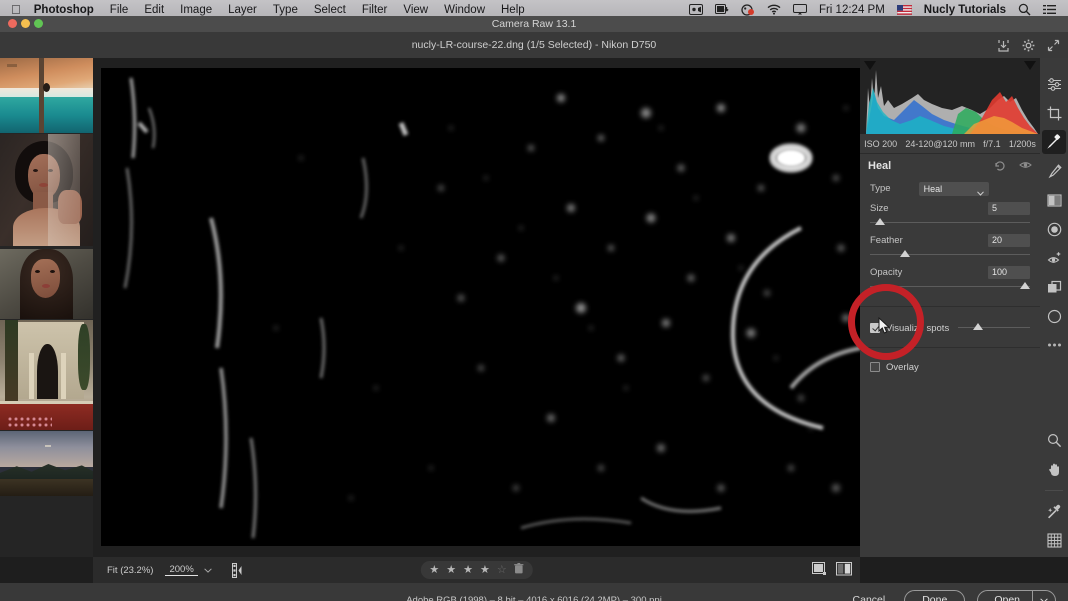 The width and height of the screenshot is (1068, 601). What do you see at coordinates (870, 65) in the screenshot?
I see `shadow-clipping-icon` at bounding box center [870, 65].